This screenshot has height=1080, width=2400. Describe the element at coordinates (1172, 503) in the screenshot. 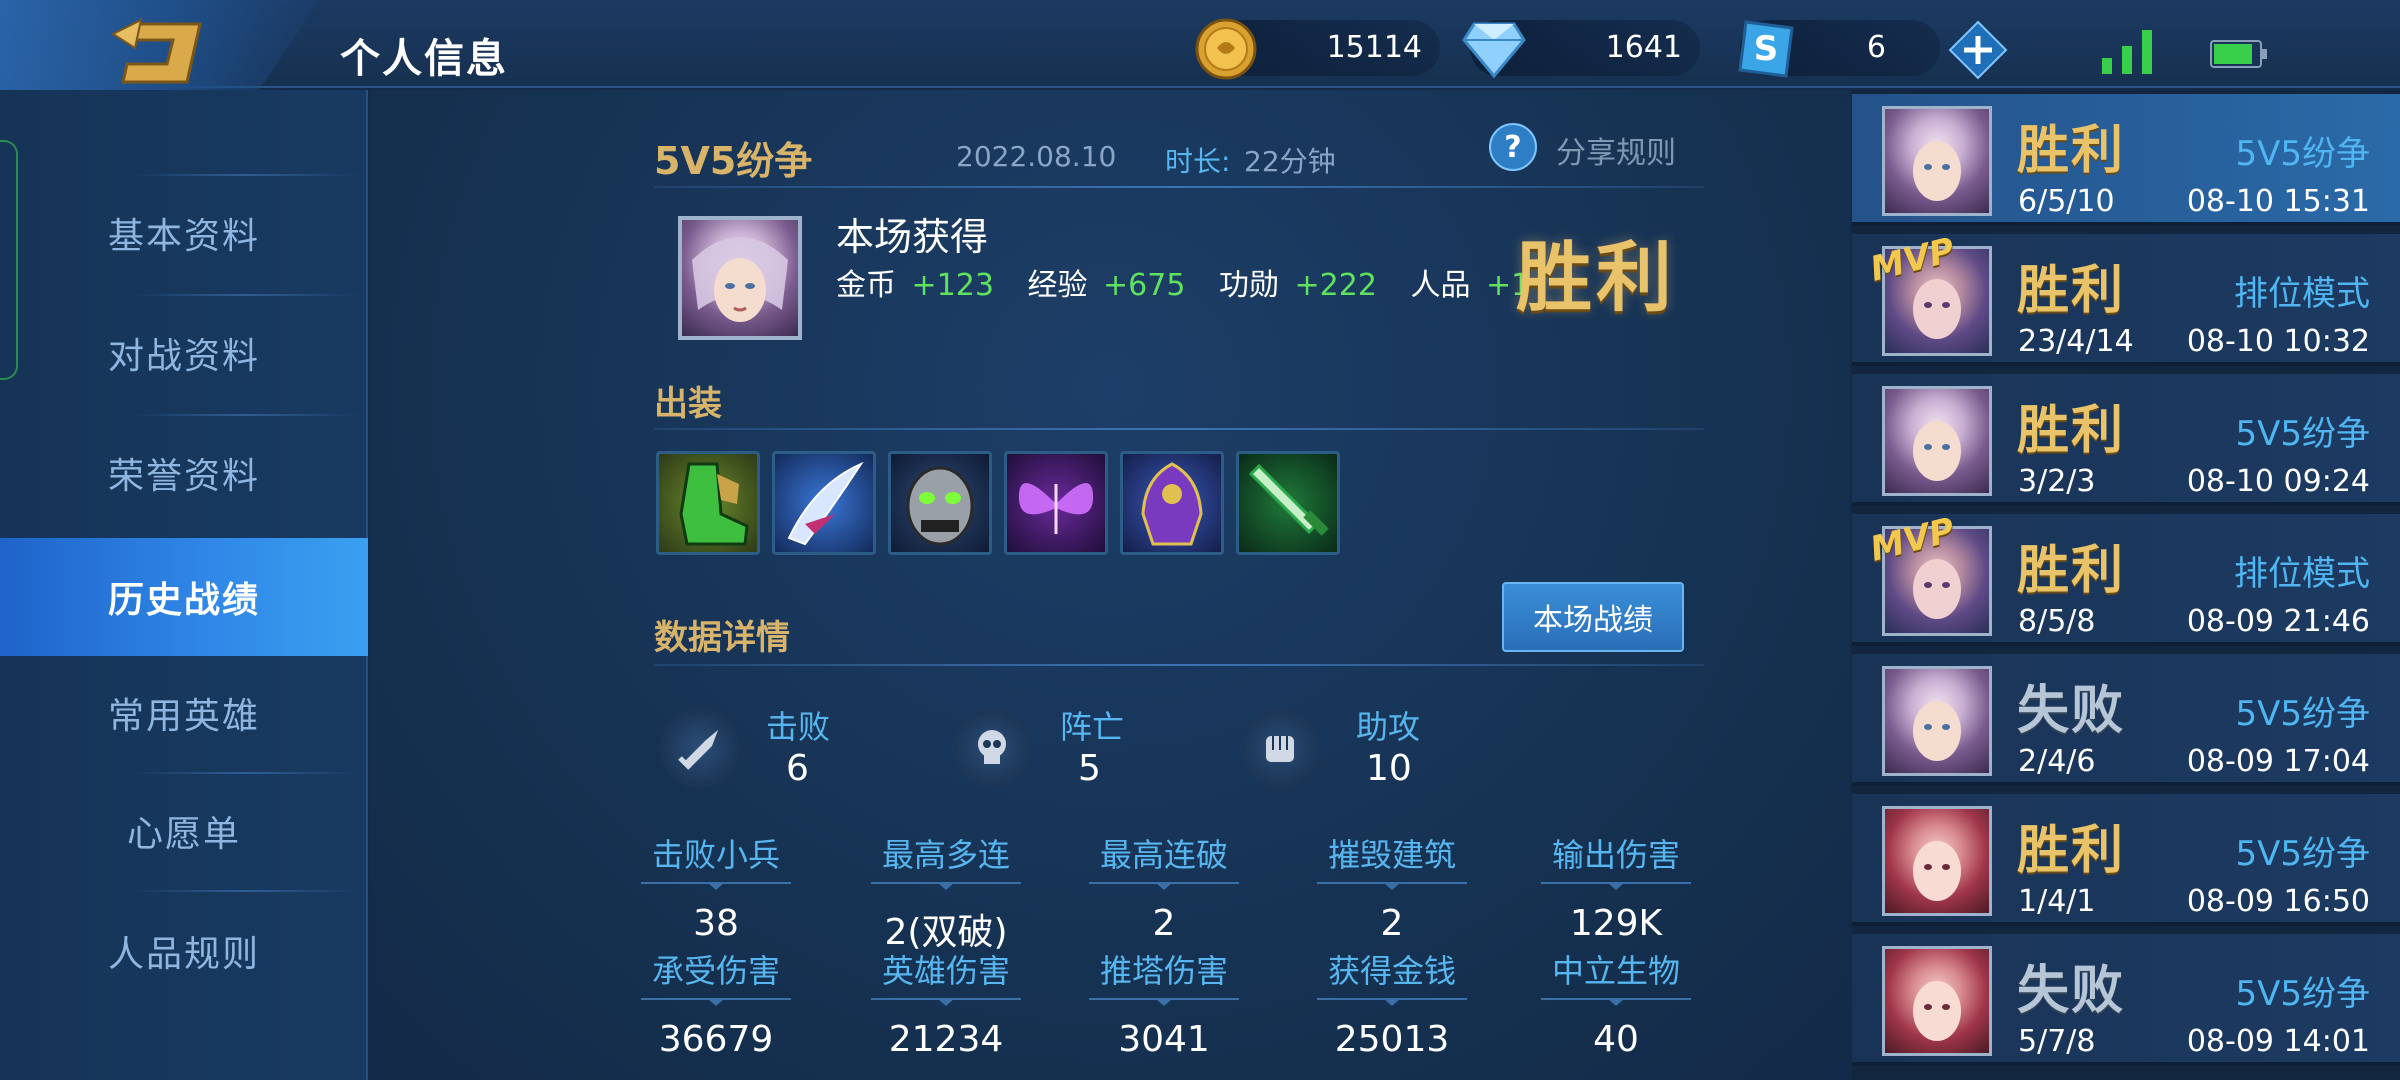

I see `cloak-icon` at that location.